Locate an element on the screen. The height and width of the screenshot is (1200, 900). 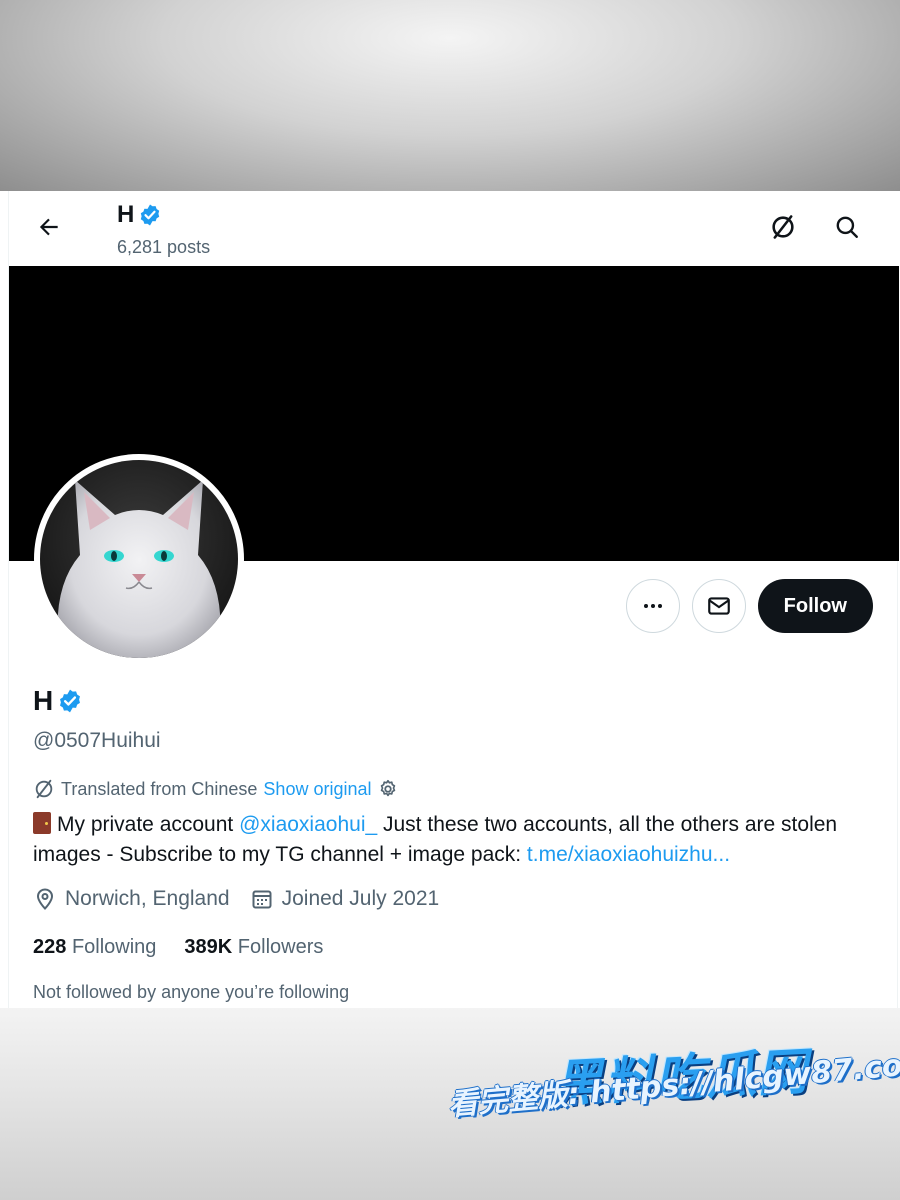
profile-display-name: H is located at coordinates (58, 701).